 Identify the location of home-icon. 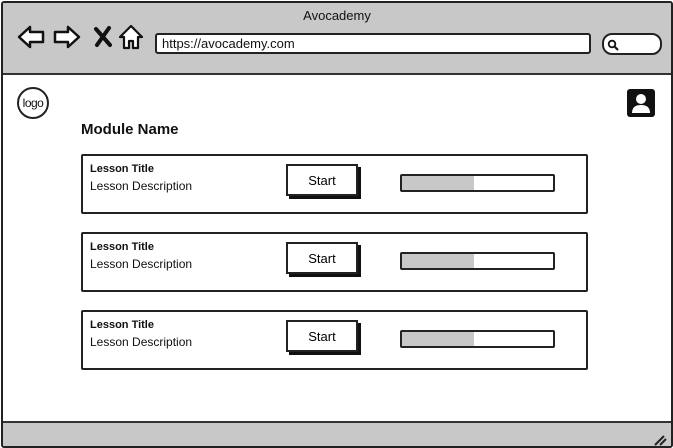
(131, 37).